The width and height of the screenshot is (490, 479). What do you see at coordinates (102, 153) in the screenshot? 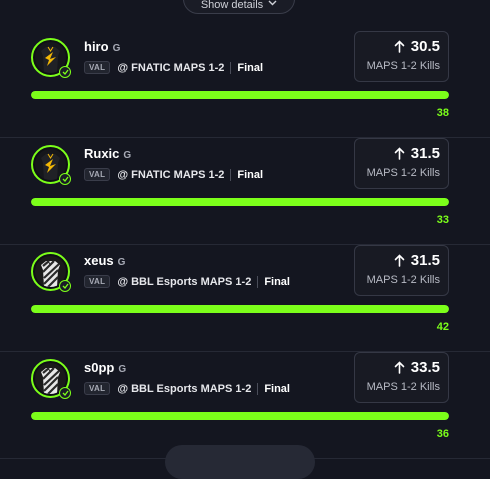
I see `player-name: Ruxic` at bounding box center [102, 153].